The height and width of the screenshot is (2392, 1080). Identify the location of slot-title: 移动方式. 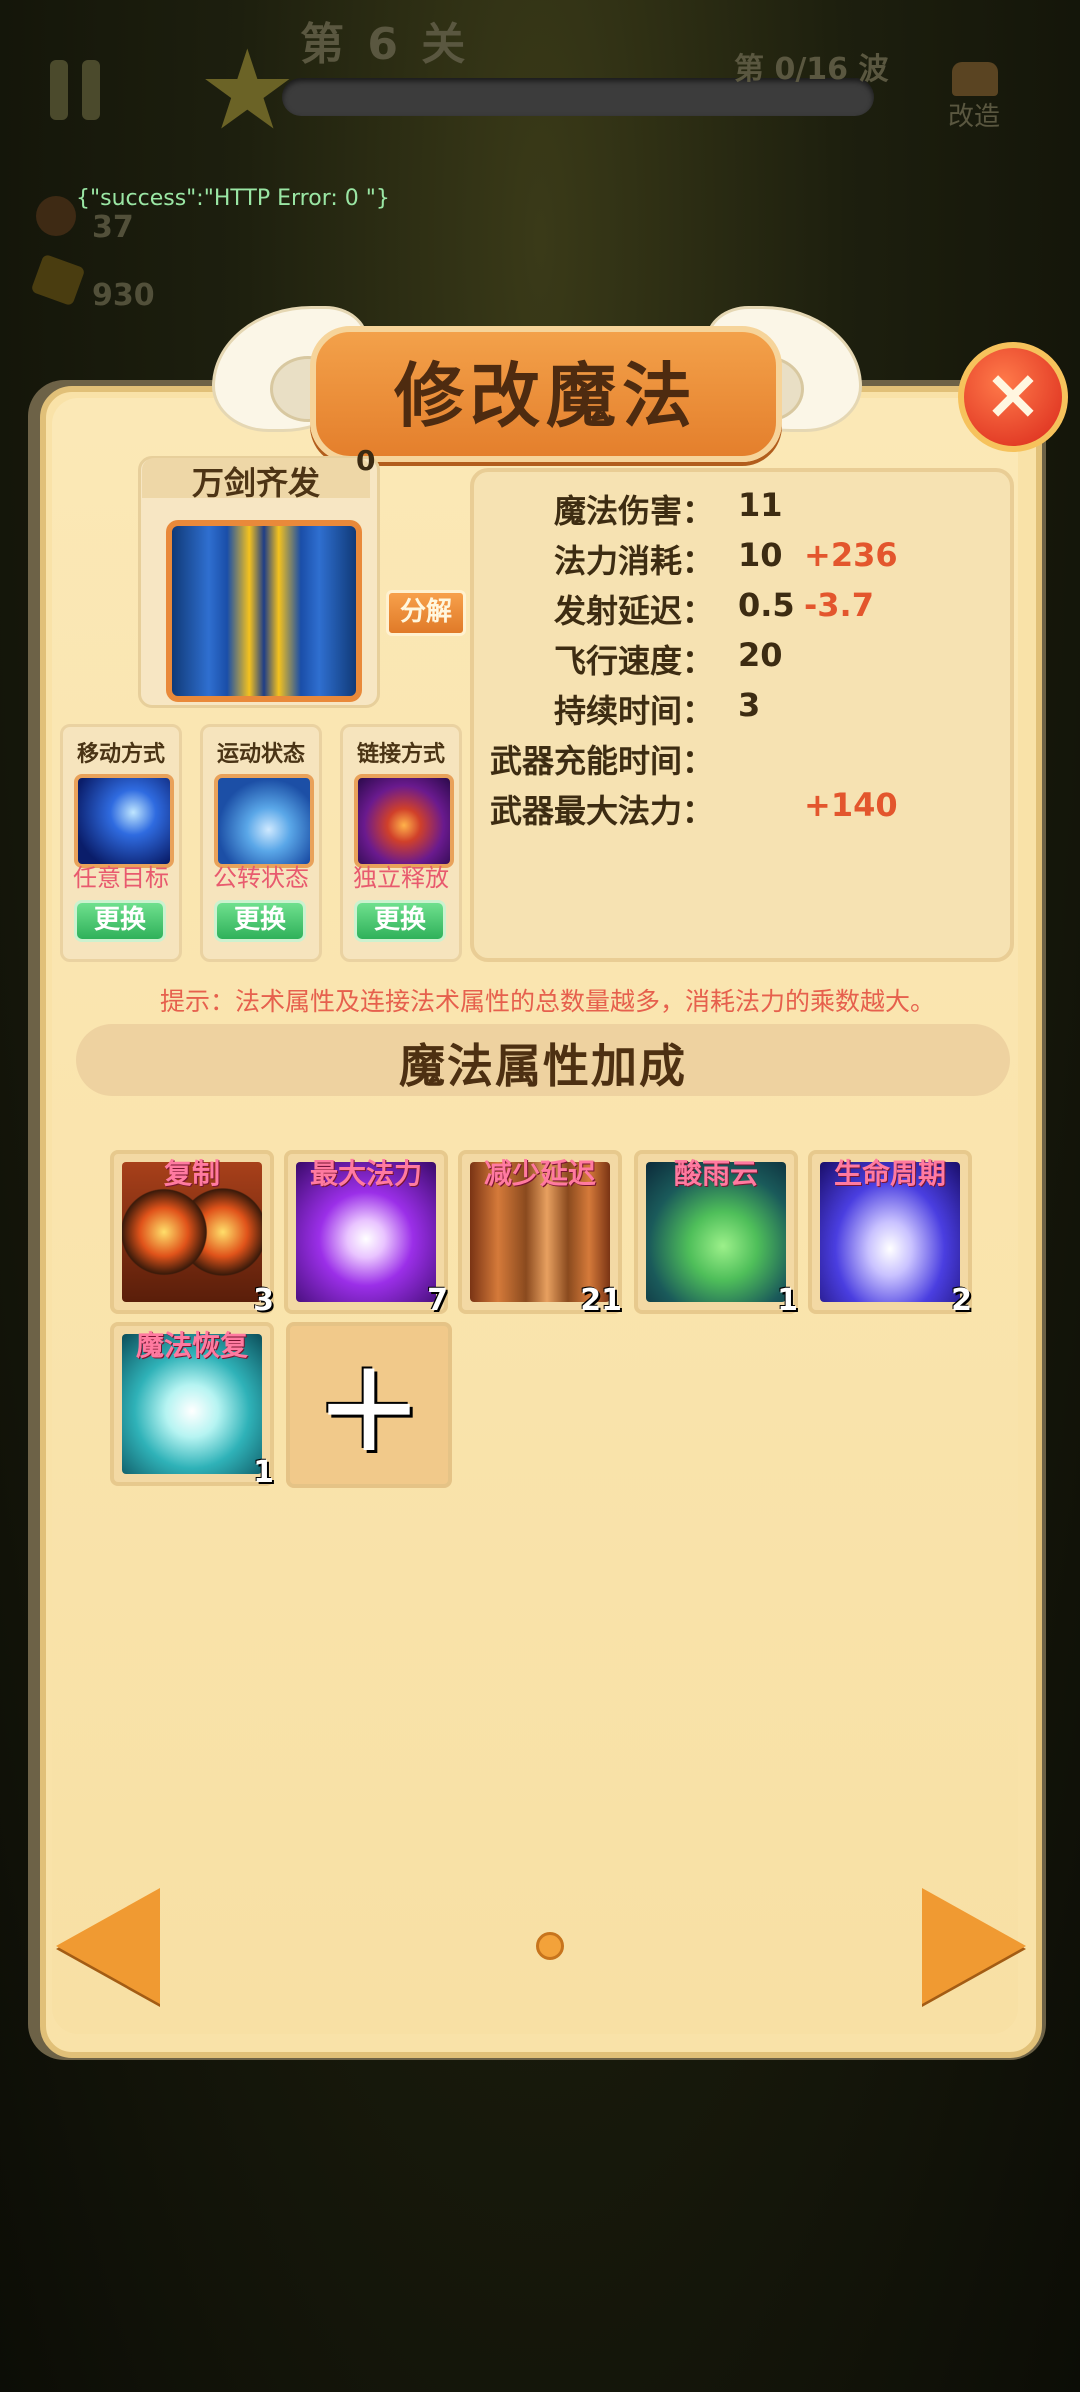
(120, 754).